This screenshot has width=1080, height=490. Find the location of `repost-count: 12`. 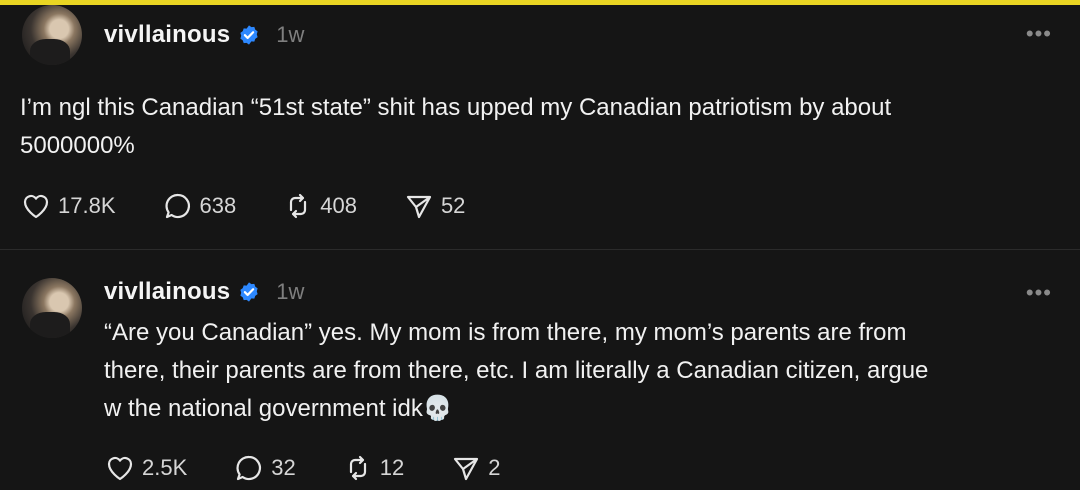

repost-count: 12 is located at coordinates (392, 467).